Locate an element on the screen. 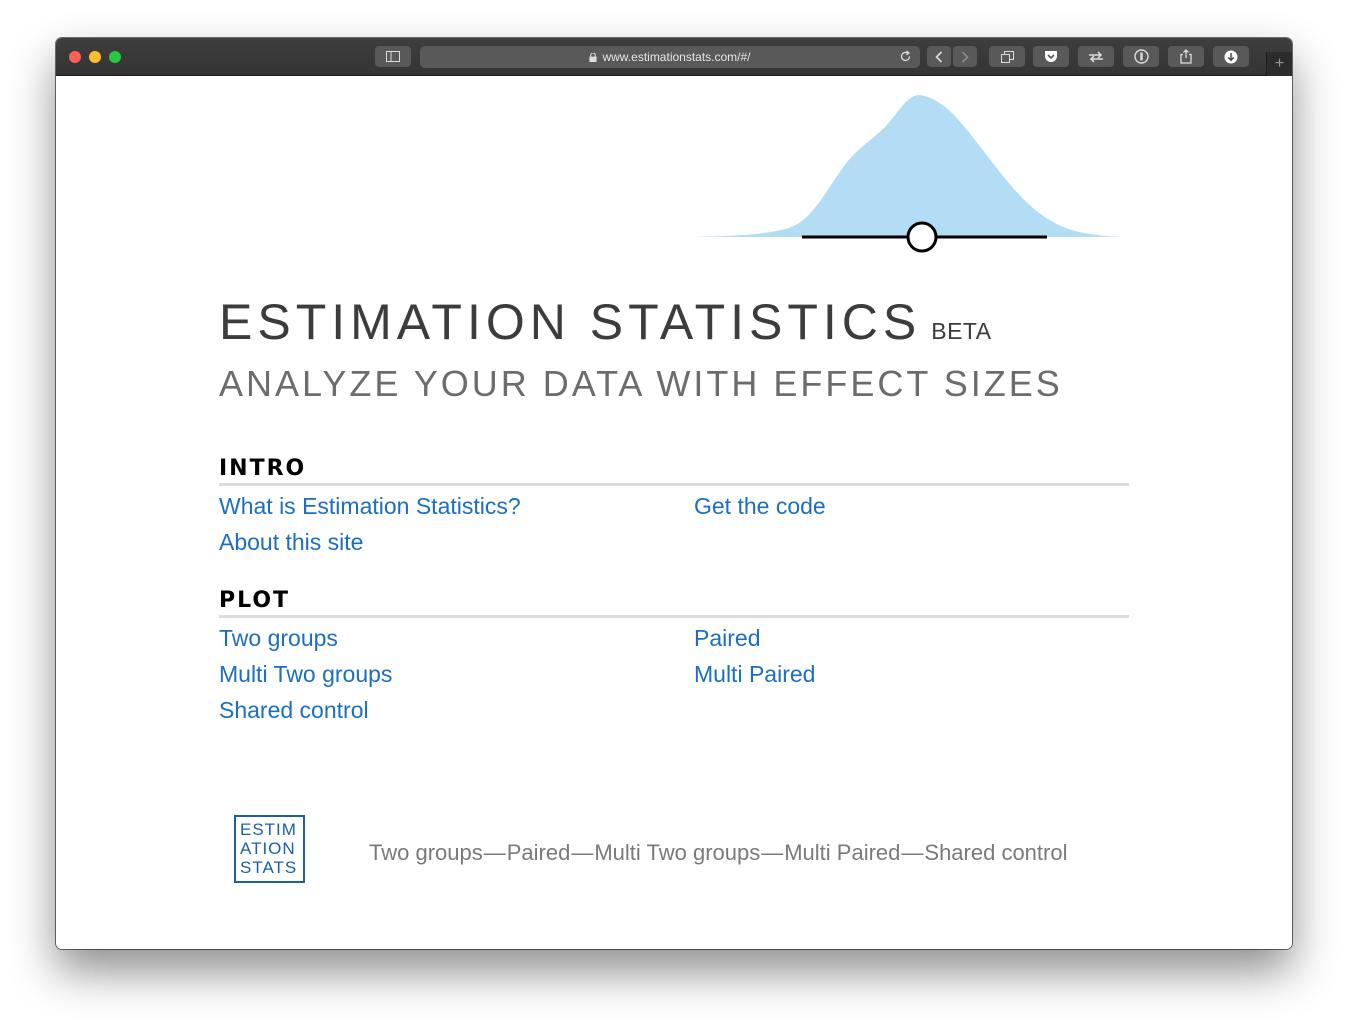  url-text: www.estimationstats.com/#/ is located at coordinates (676, 57).